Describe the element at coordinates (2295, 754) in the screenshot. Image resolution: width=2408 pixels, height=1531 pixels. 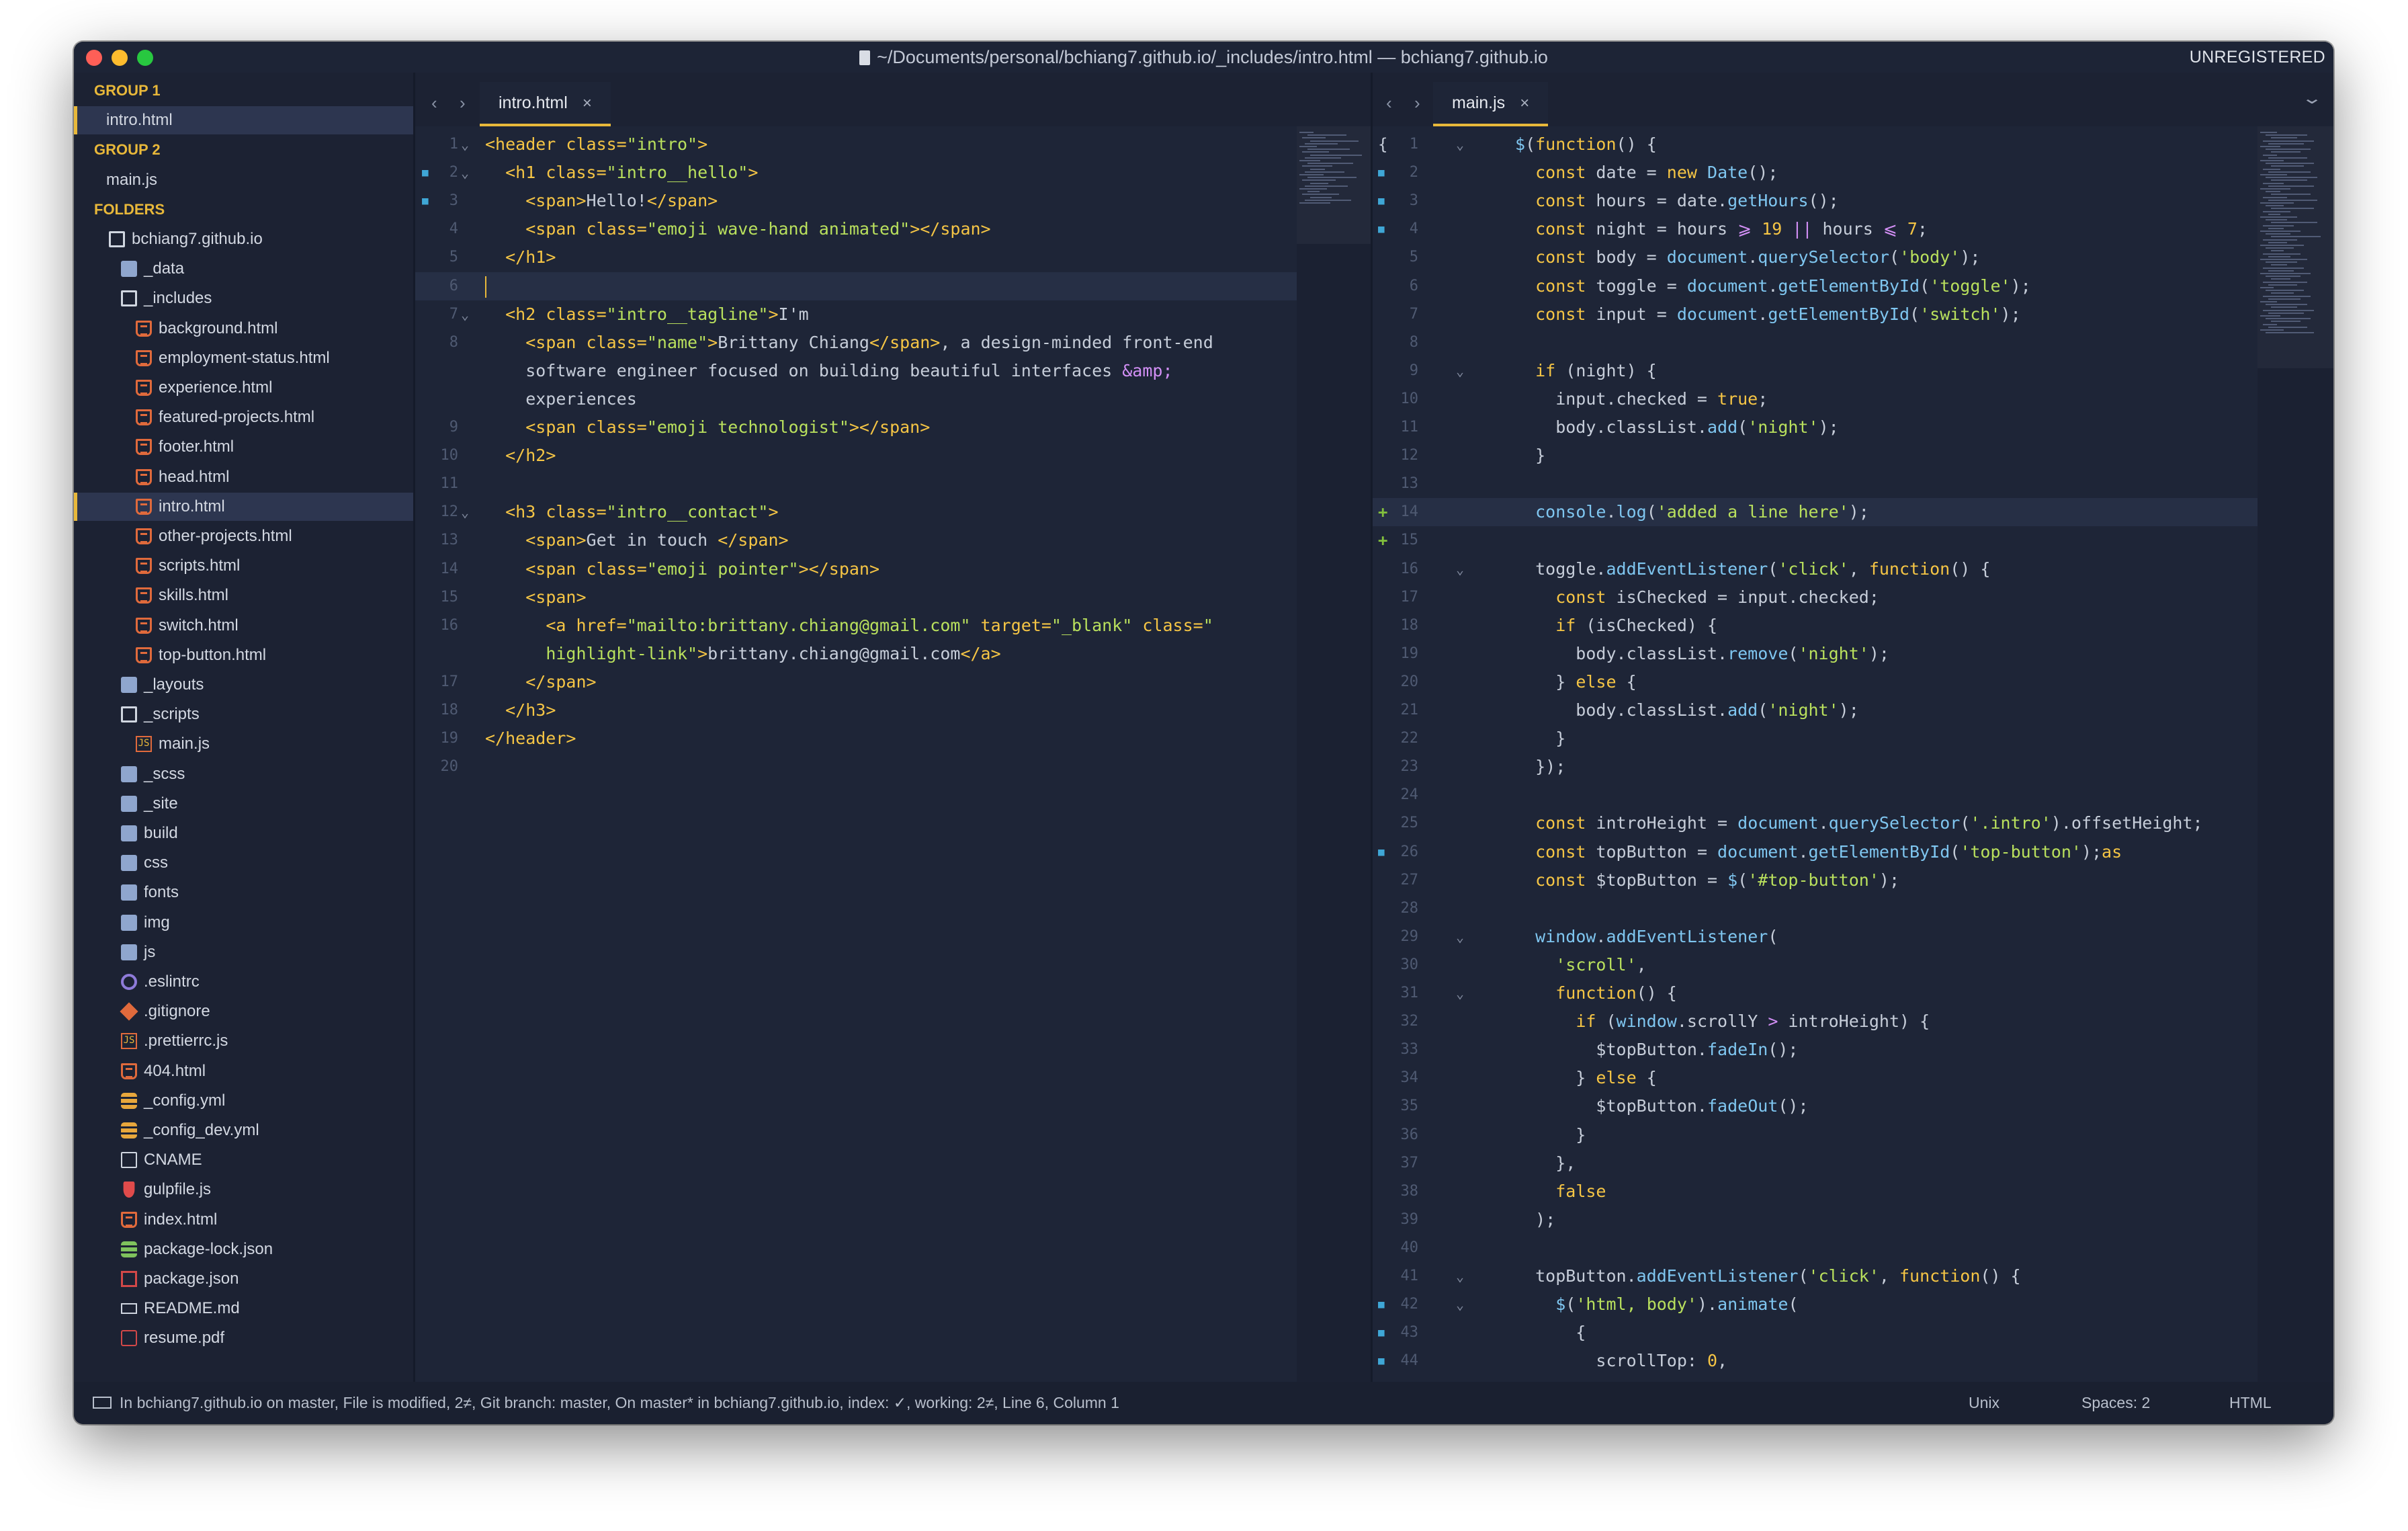
I see `right-minimap` at that location.